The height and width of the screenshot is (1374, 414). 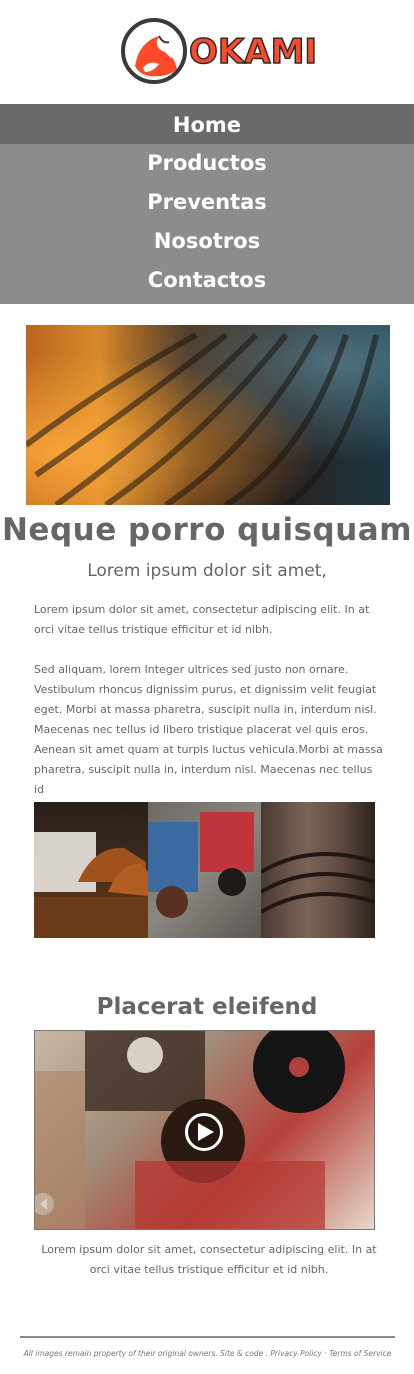 I want to click on page-subtitle: Lorem ipsum dolor sit amet,, so click(x=207, y=571).